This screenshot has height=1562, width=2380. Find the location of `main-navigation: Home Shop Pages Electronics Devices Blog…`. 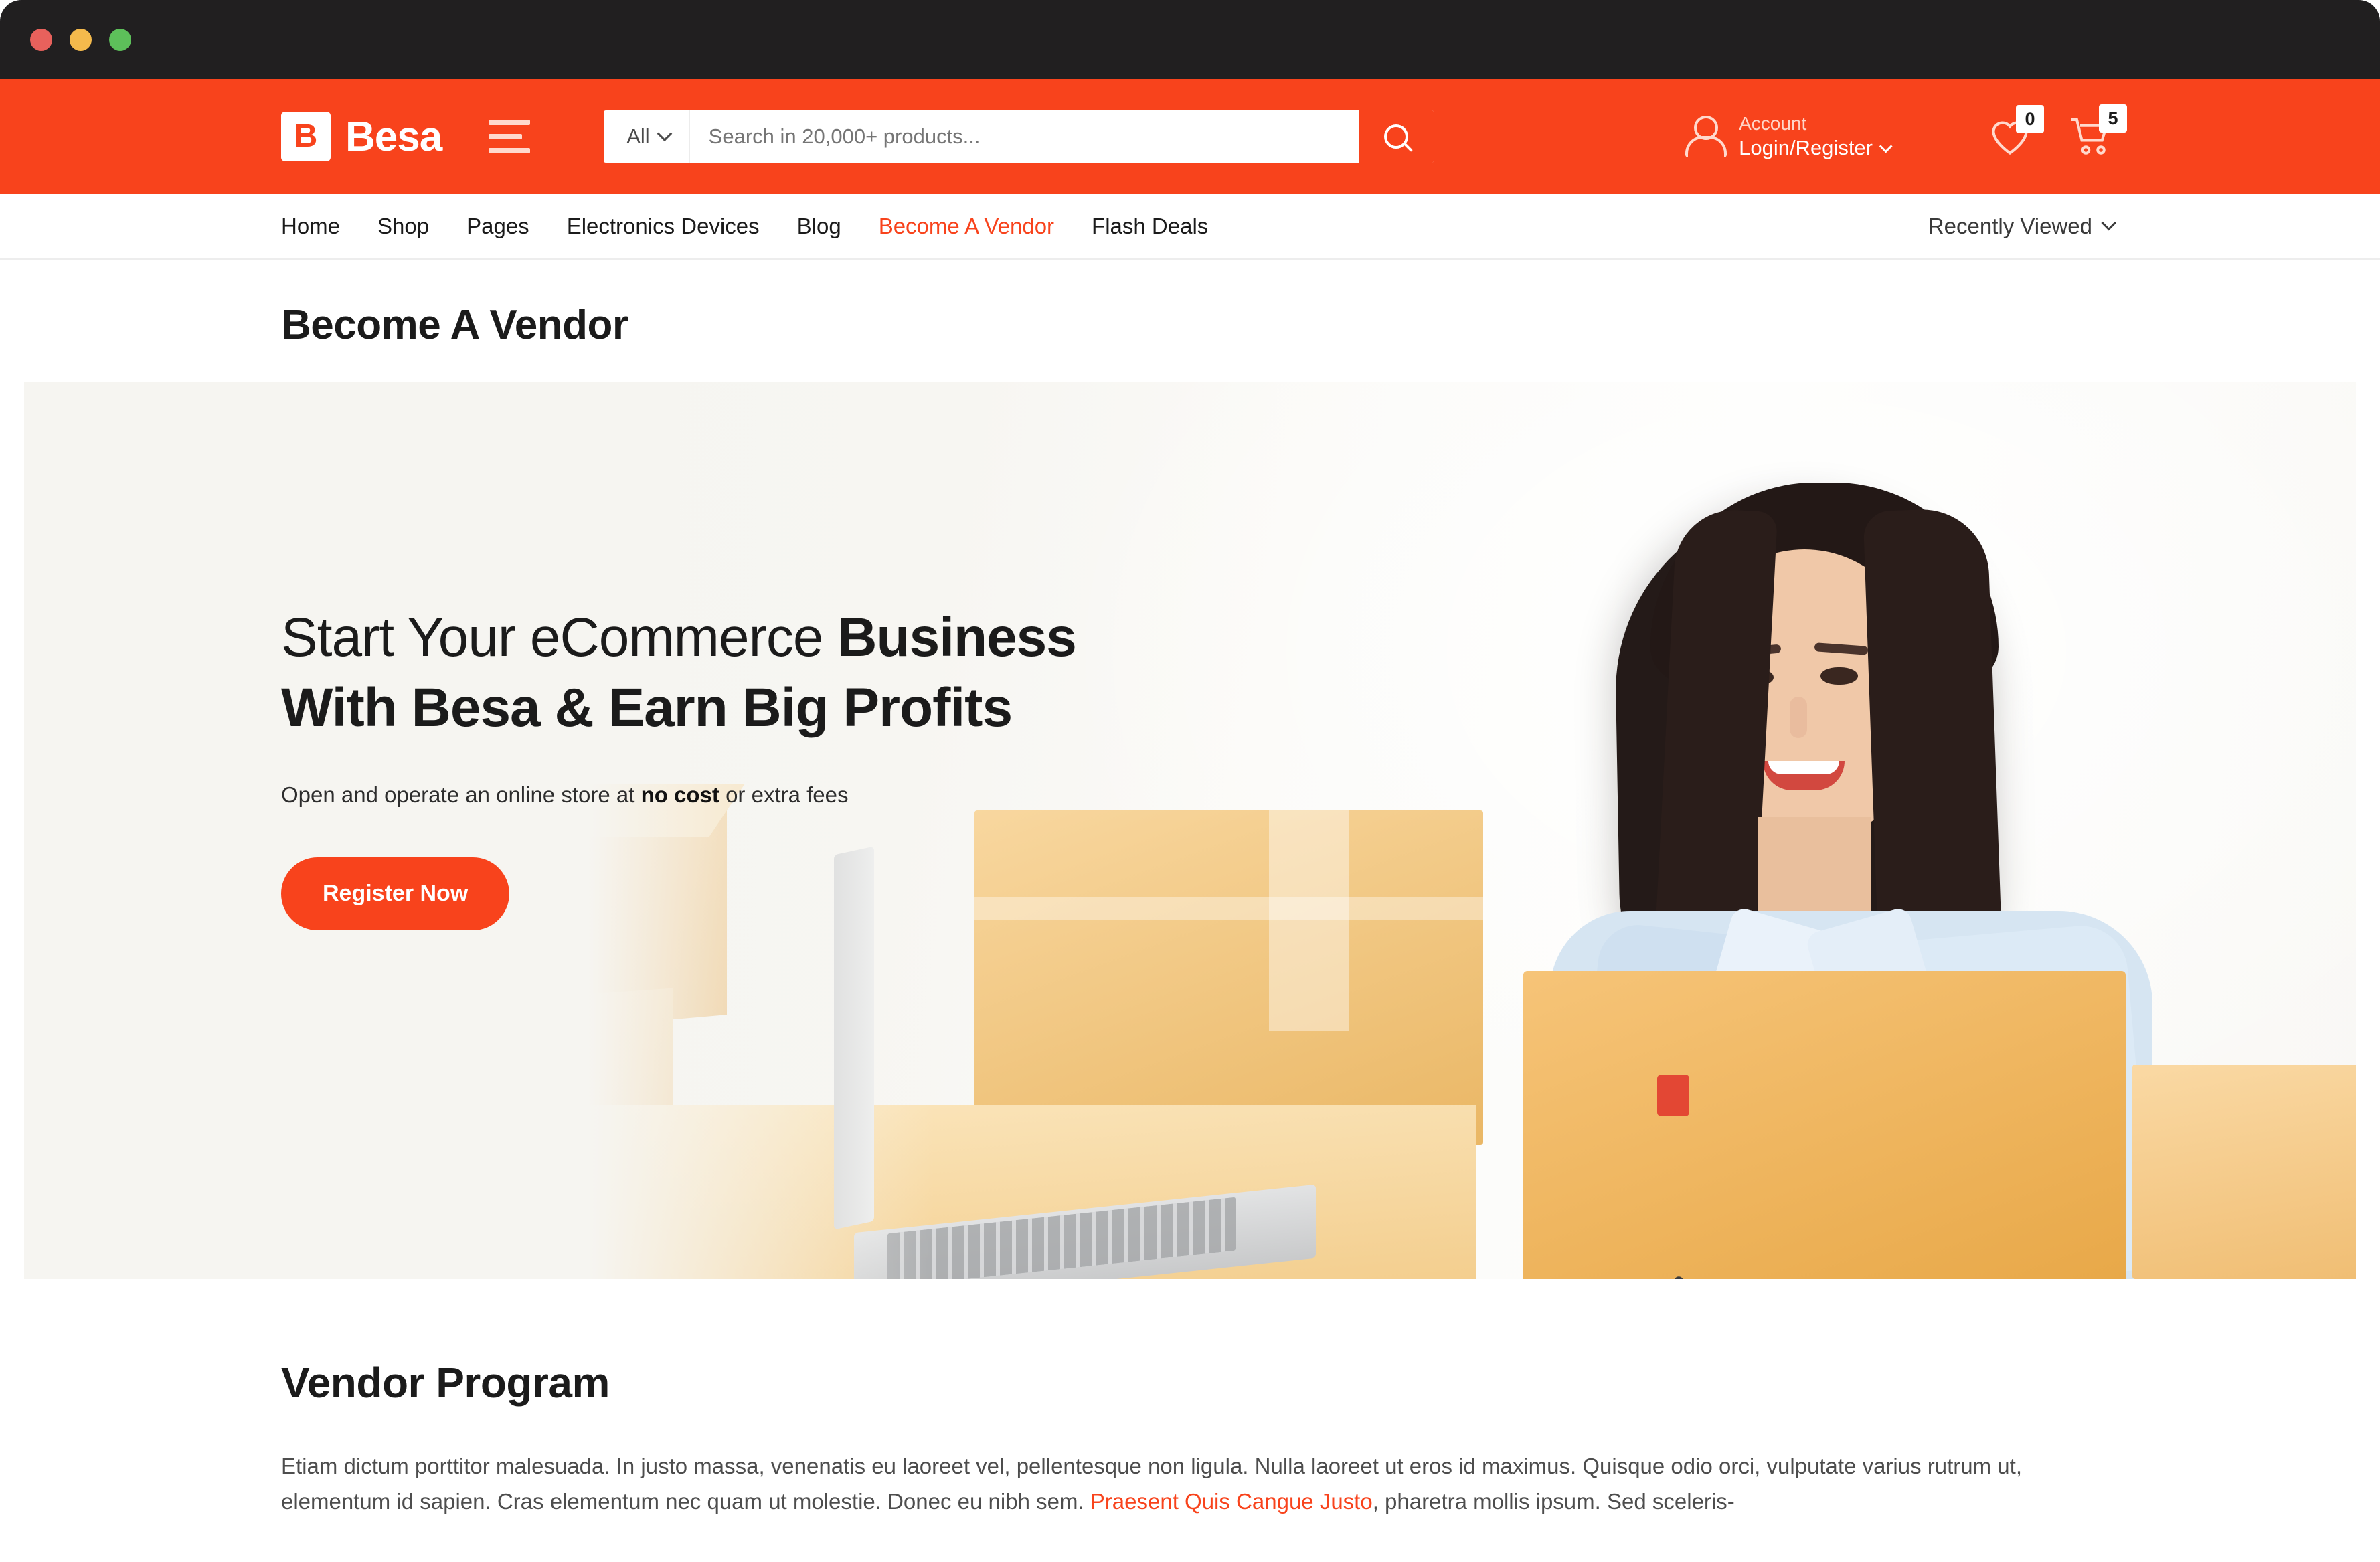

main-navigation: Home Shop Pages Electronics Devices Blog… is located at coordinates (1190, 227).